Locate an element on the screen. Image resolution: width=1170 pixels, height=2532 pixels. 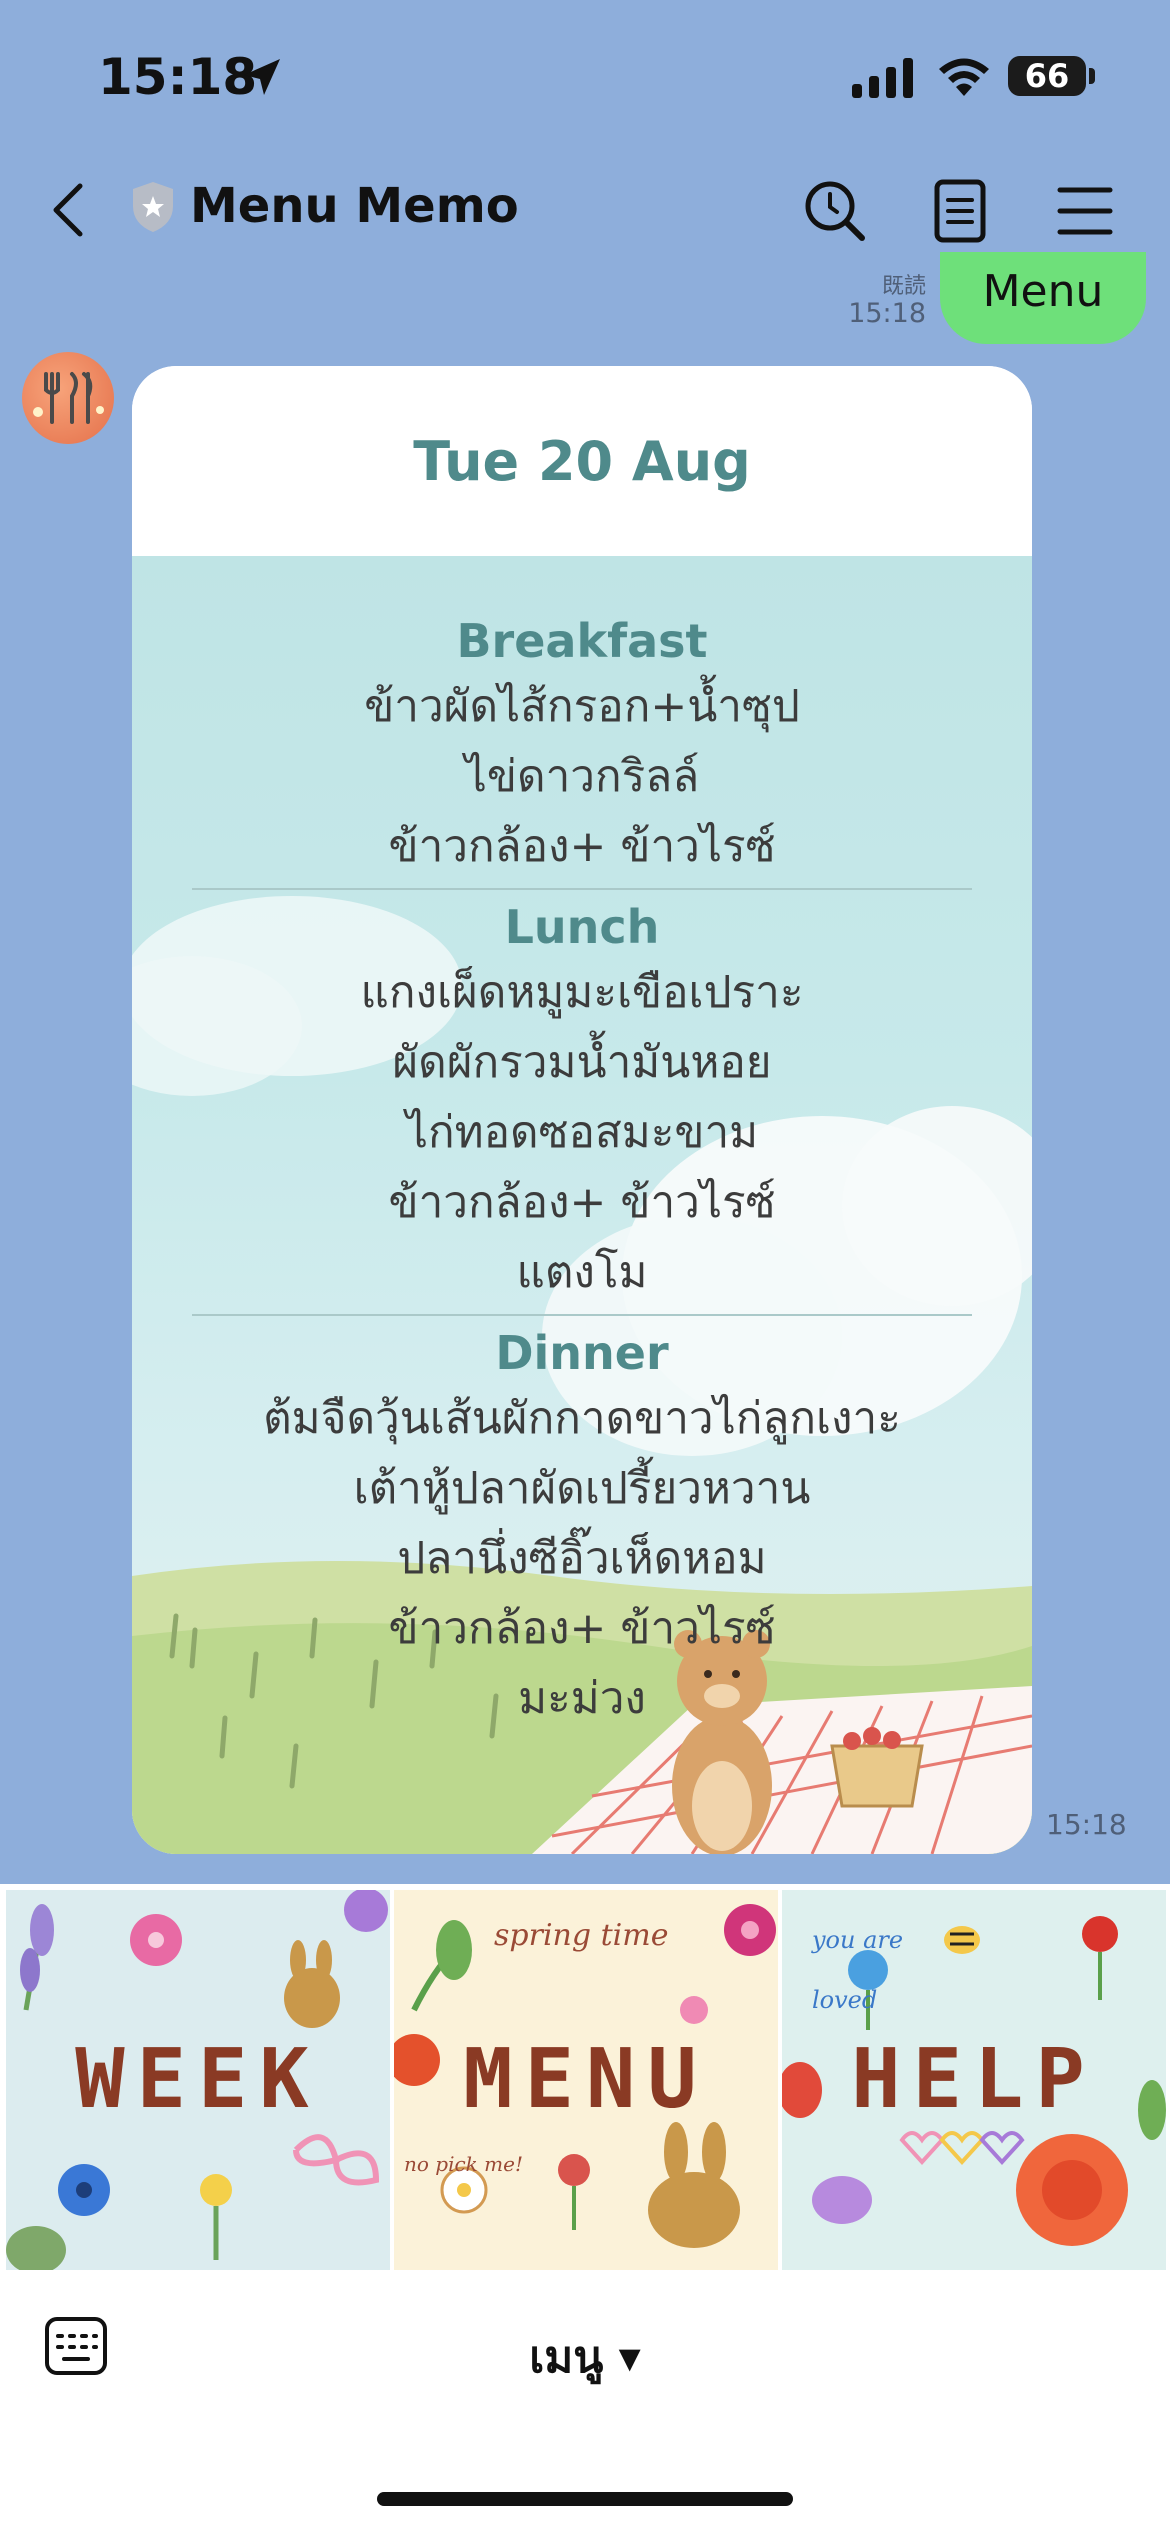
card-message-time: 15:18 is located at coordinates (1086, 1824).